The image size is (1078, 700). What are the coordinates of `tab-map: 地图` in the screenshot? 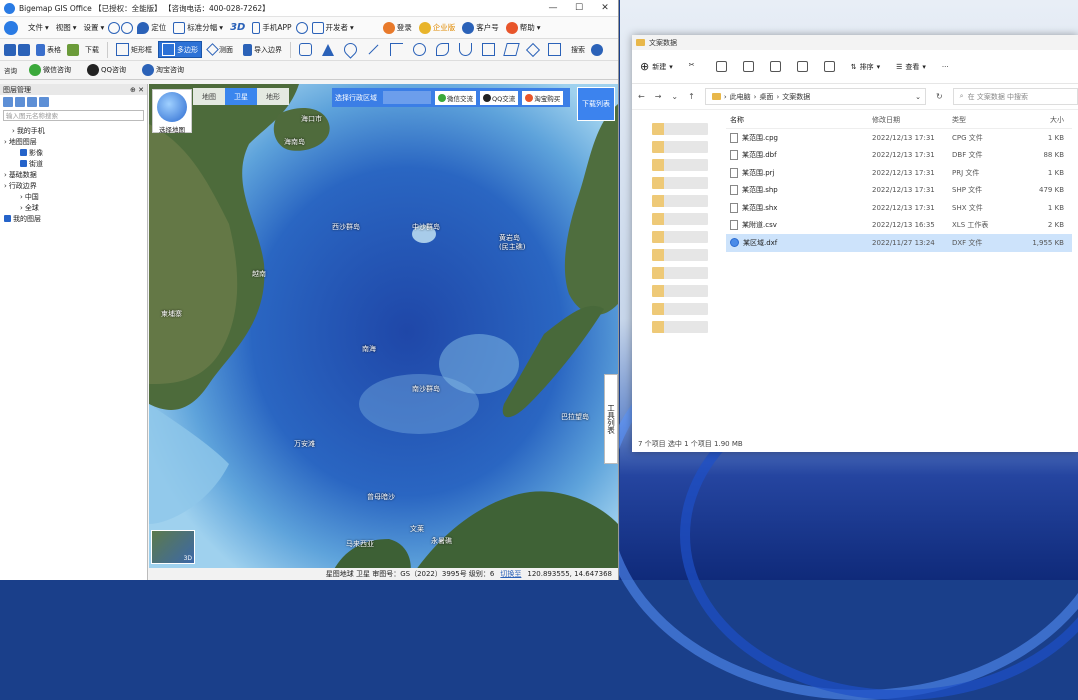 It's located at (209, 96).